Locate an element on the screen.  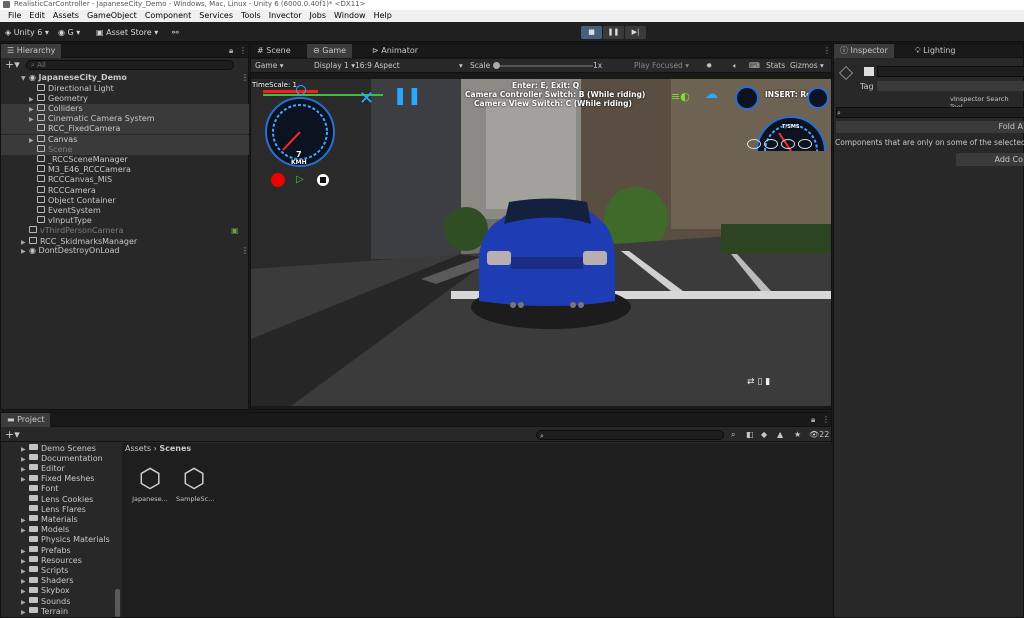
hierarchy-dontdestroy-row: ▶ ◉ DontDestroyOnLoad ⋮ is located at coordinates (125, 251).